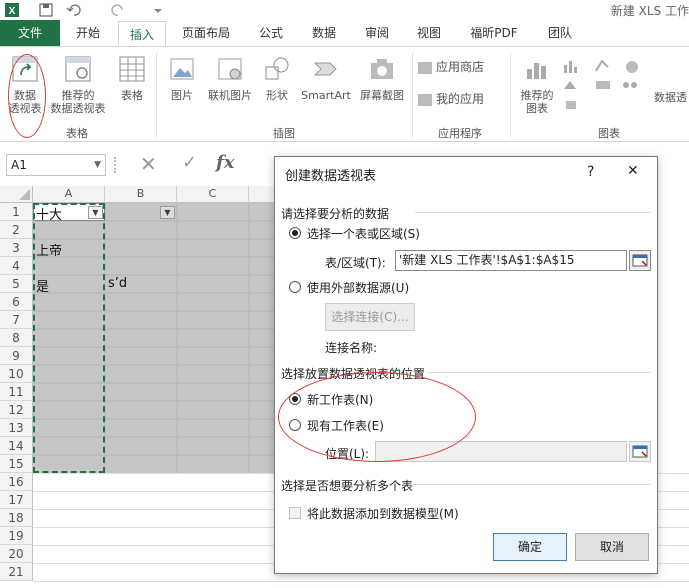 This screenshot has height=588, width=689. Describe the element at coordinates (347, 486) in the screenshot. I see `section-multiple-tables: 选择是否想要分析多个表` at that location.